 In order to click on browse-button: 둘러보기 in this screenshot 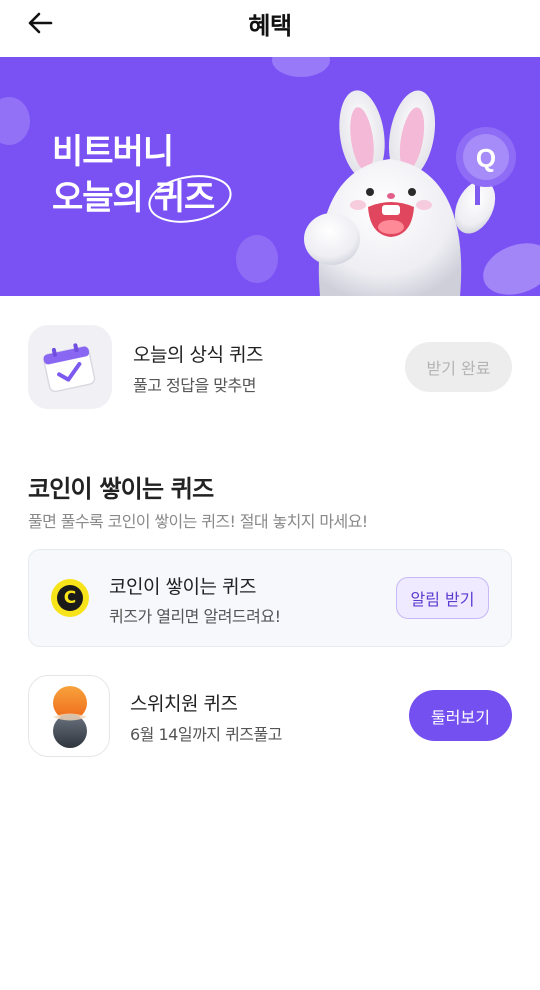, I will do `click(460, 715)`.